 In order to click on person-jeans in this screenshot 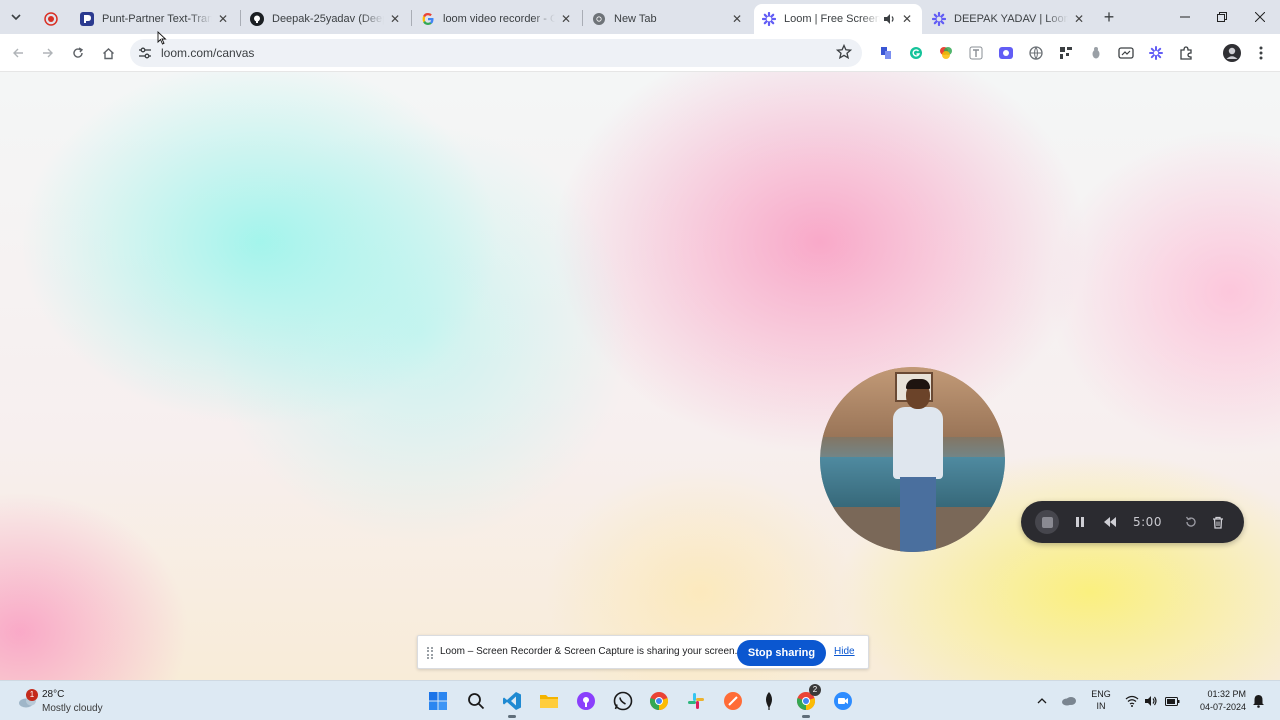, I will do `click(918, 514)`.